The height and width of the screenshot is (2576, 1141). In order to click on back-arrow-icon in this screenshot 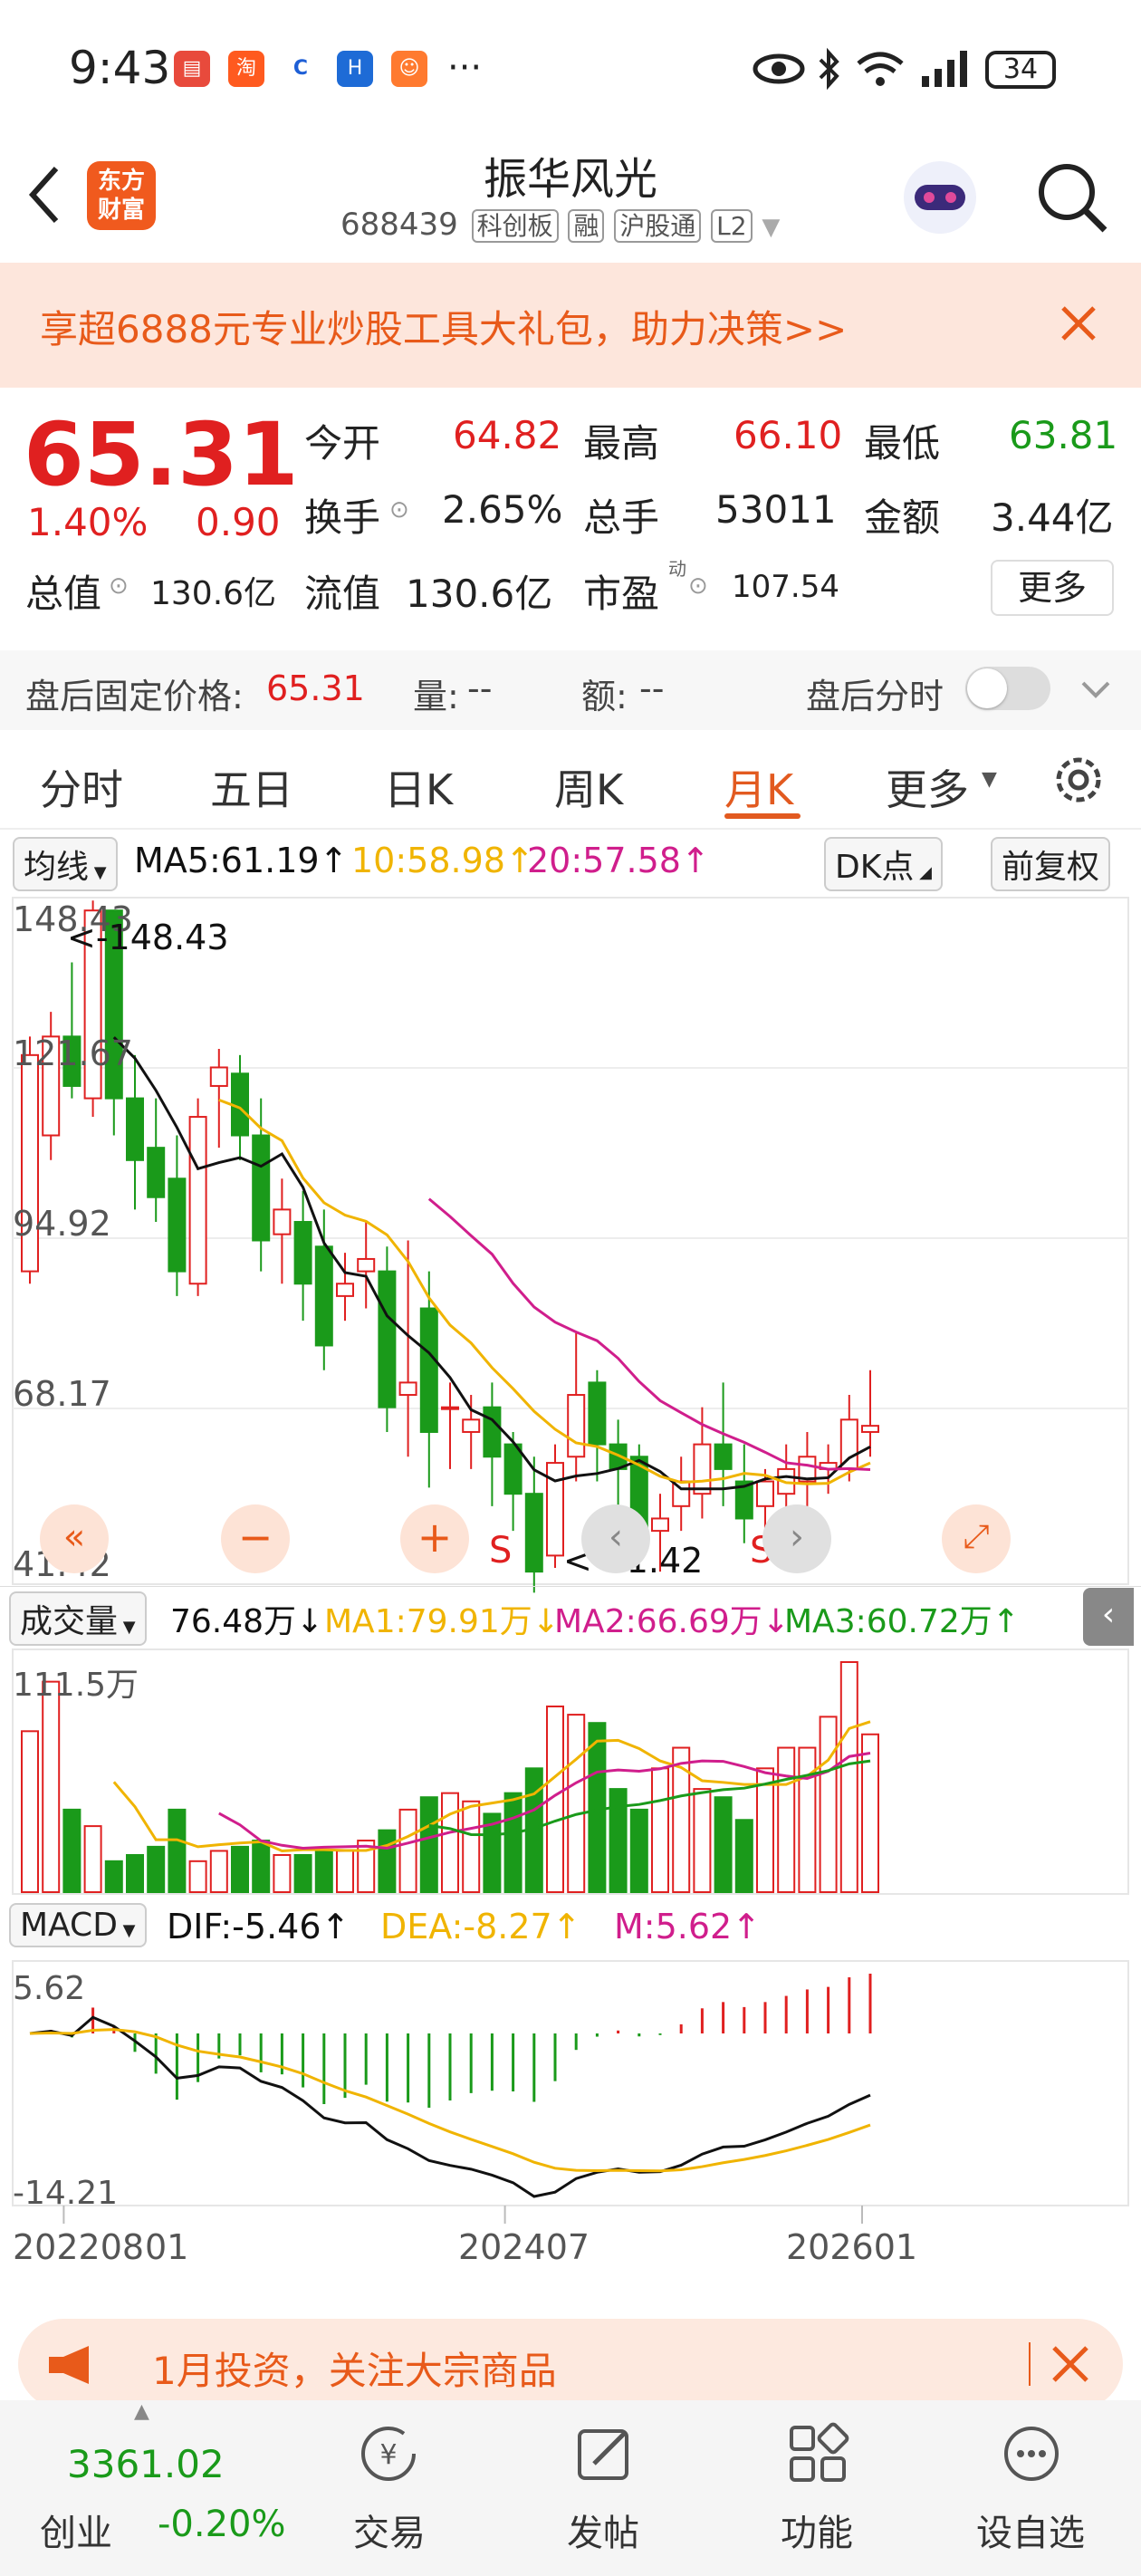, I will do `click(44, 194)`.